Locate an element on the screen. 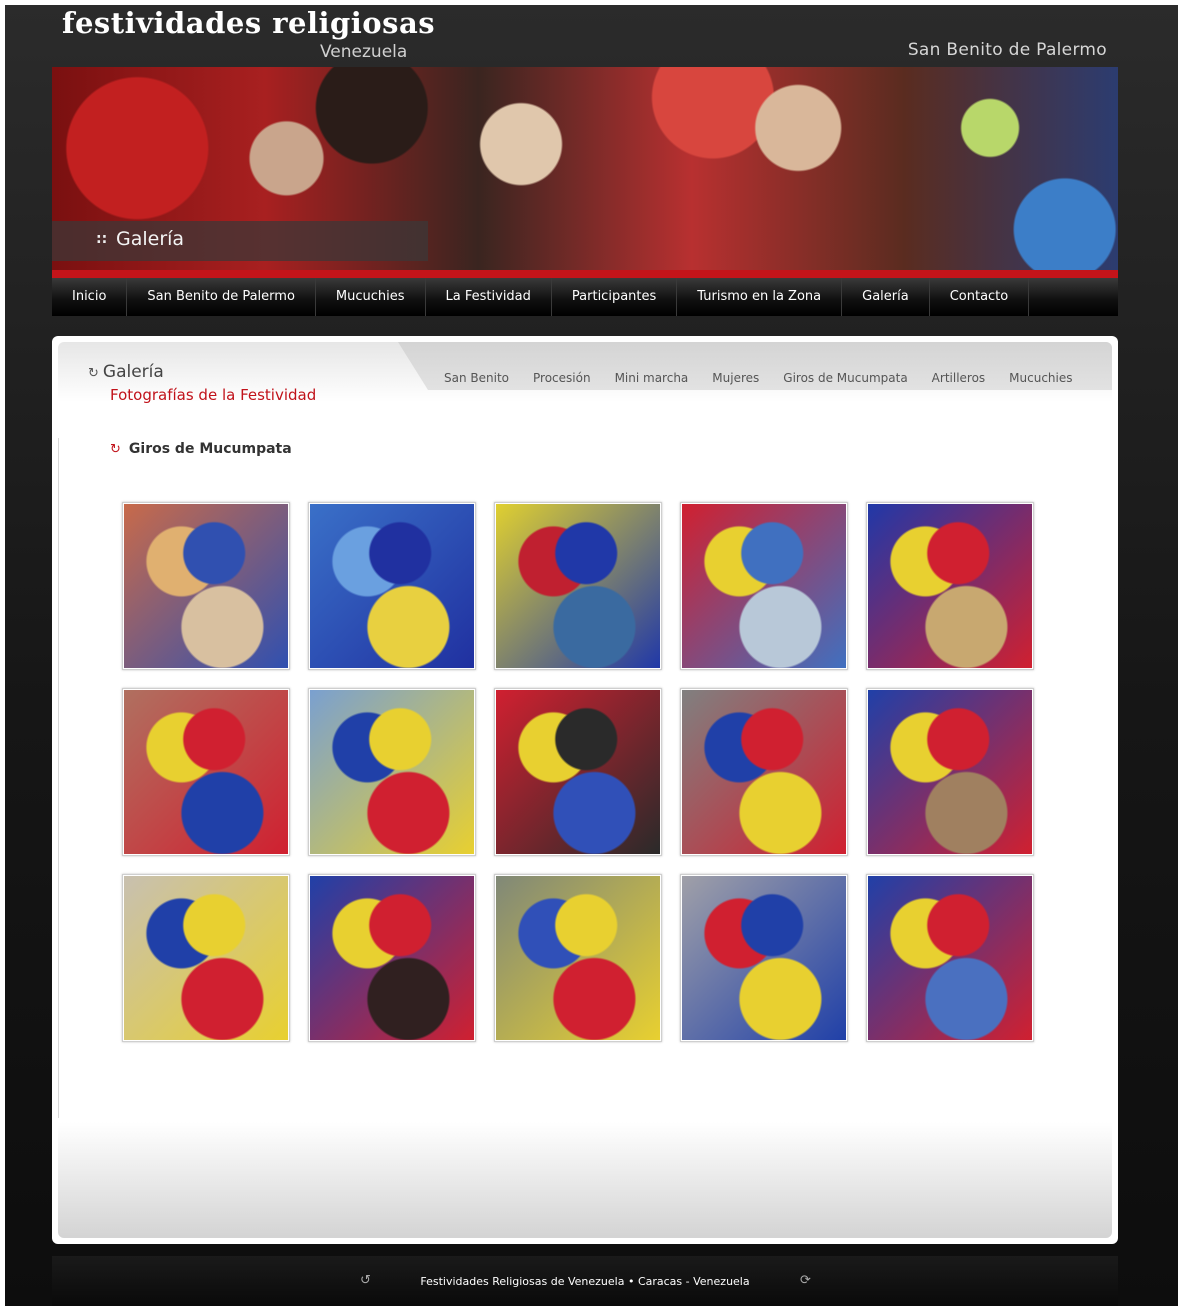 This screenshot has height=1306, width=1179. banner-label: :: Galería is located at coordinates (240, 241).